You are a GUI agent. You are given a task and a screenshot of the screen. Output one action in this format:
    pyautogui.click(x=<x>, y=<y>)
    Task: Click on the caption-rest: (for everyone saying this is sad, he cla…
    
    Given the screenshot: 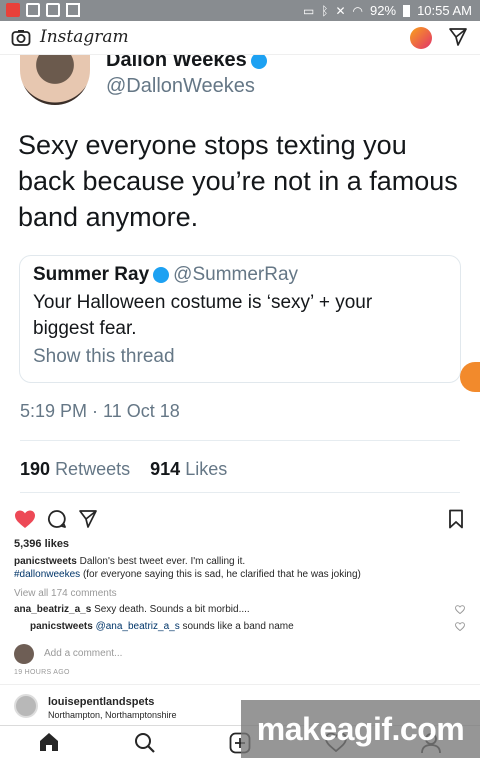 What is the action you would take?
    pyautogui.click(x=221, y=574)
    